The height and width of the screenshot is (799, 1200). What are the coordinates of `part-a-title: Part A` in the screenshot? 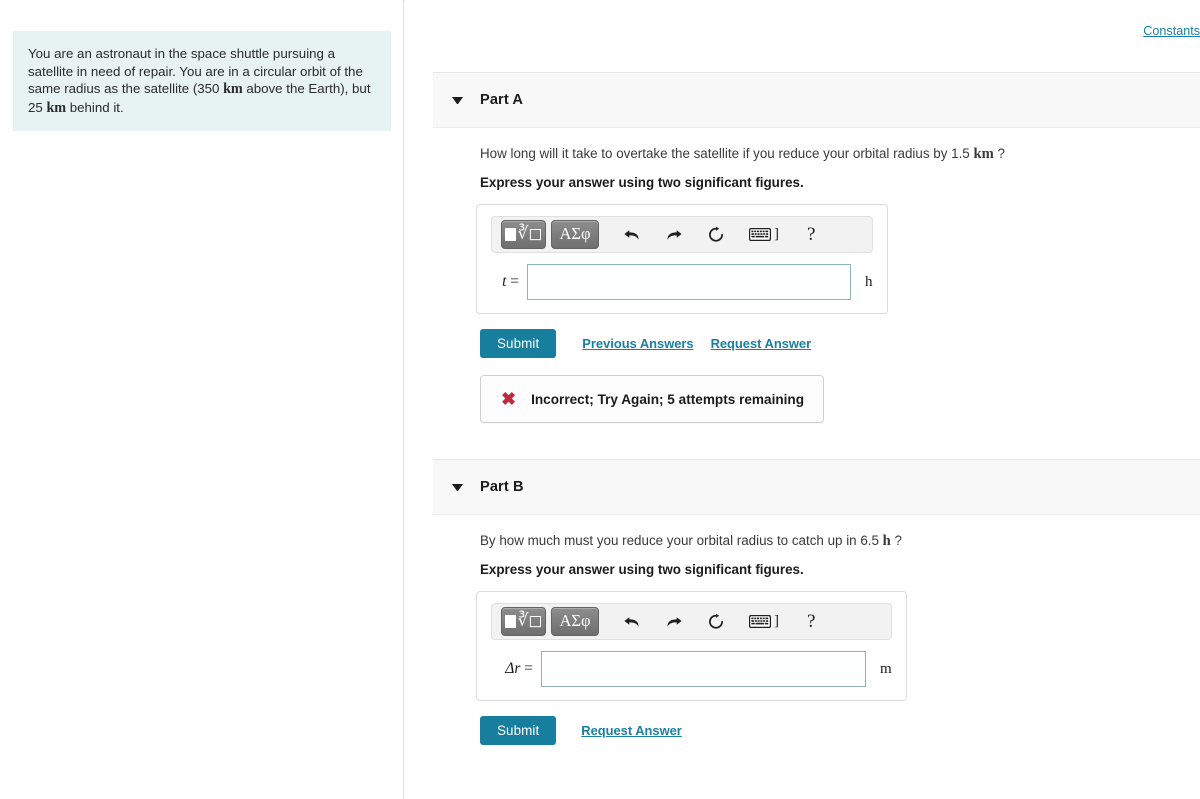 It's located at (502, 100).